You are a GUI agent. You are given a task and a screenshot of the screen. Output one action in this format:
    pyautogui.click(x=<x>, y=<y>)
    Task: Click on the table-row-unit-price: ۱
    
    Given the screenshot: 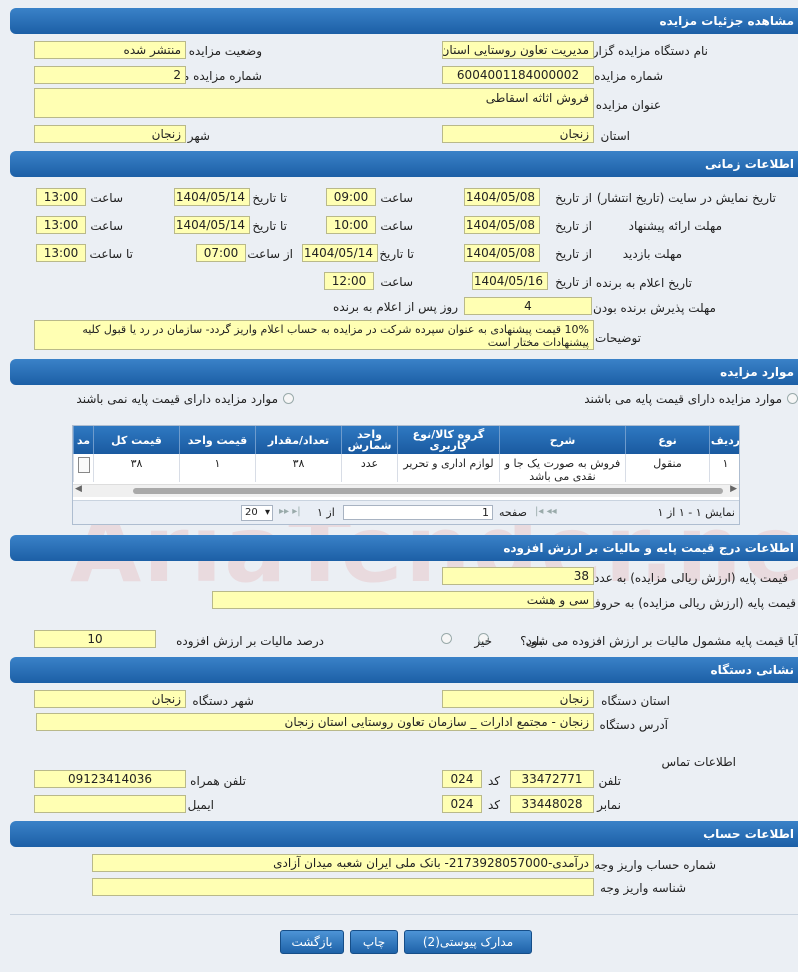 What is the action you would take?
    pyautogui.click(x=217, y=468)
    